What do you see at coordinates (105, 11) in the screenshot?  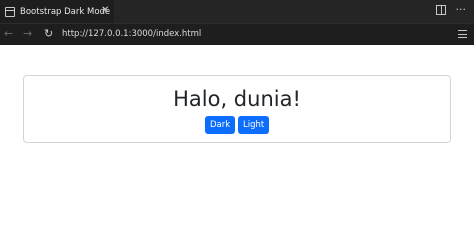 I see `close-icon: ✕` at bounding box center [105, 11].